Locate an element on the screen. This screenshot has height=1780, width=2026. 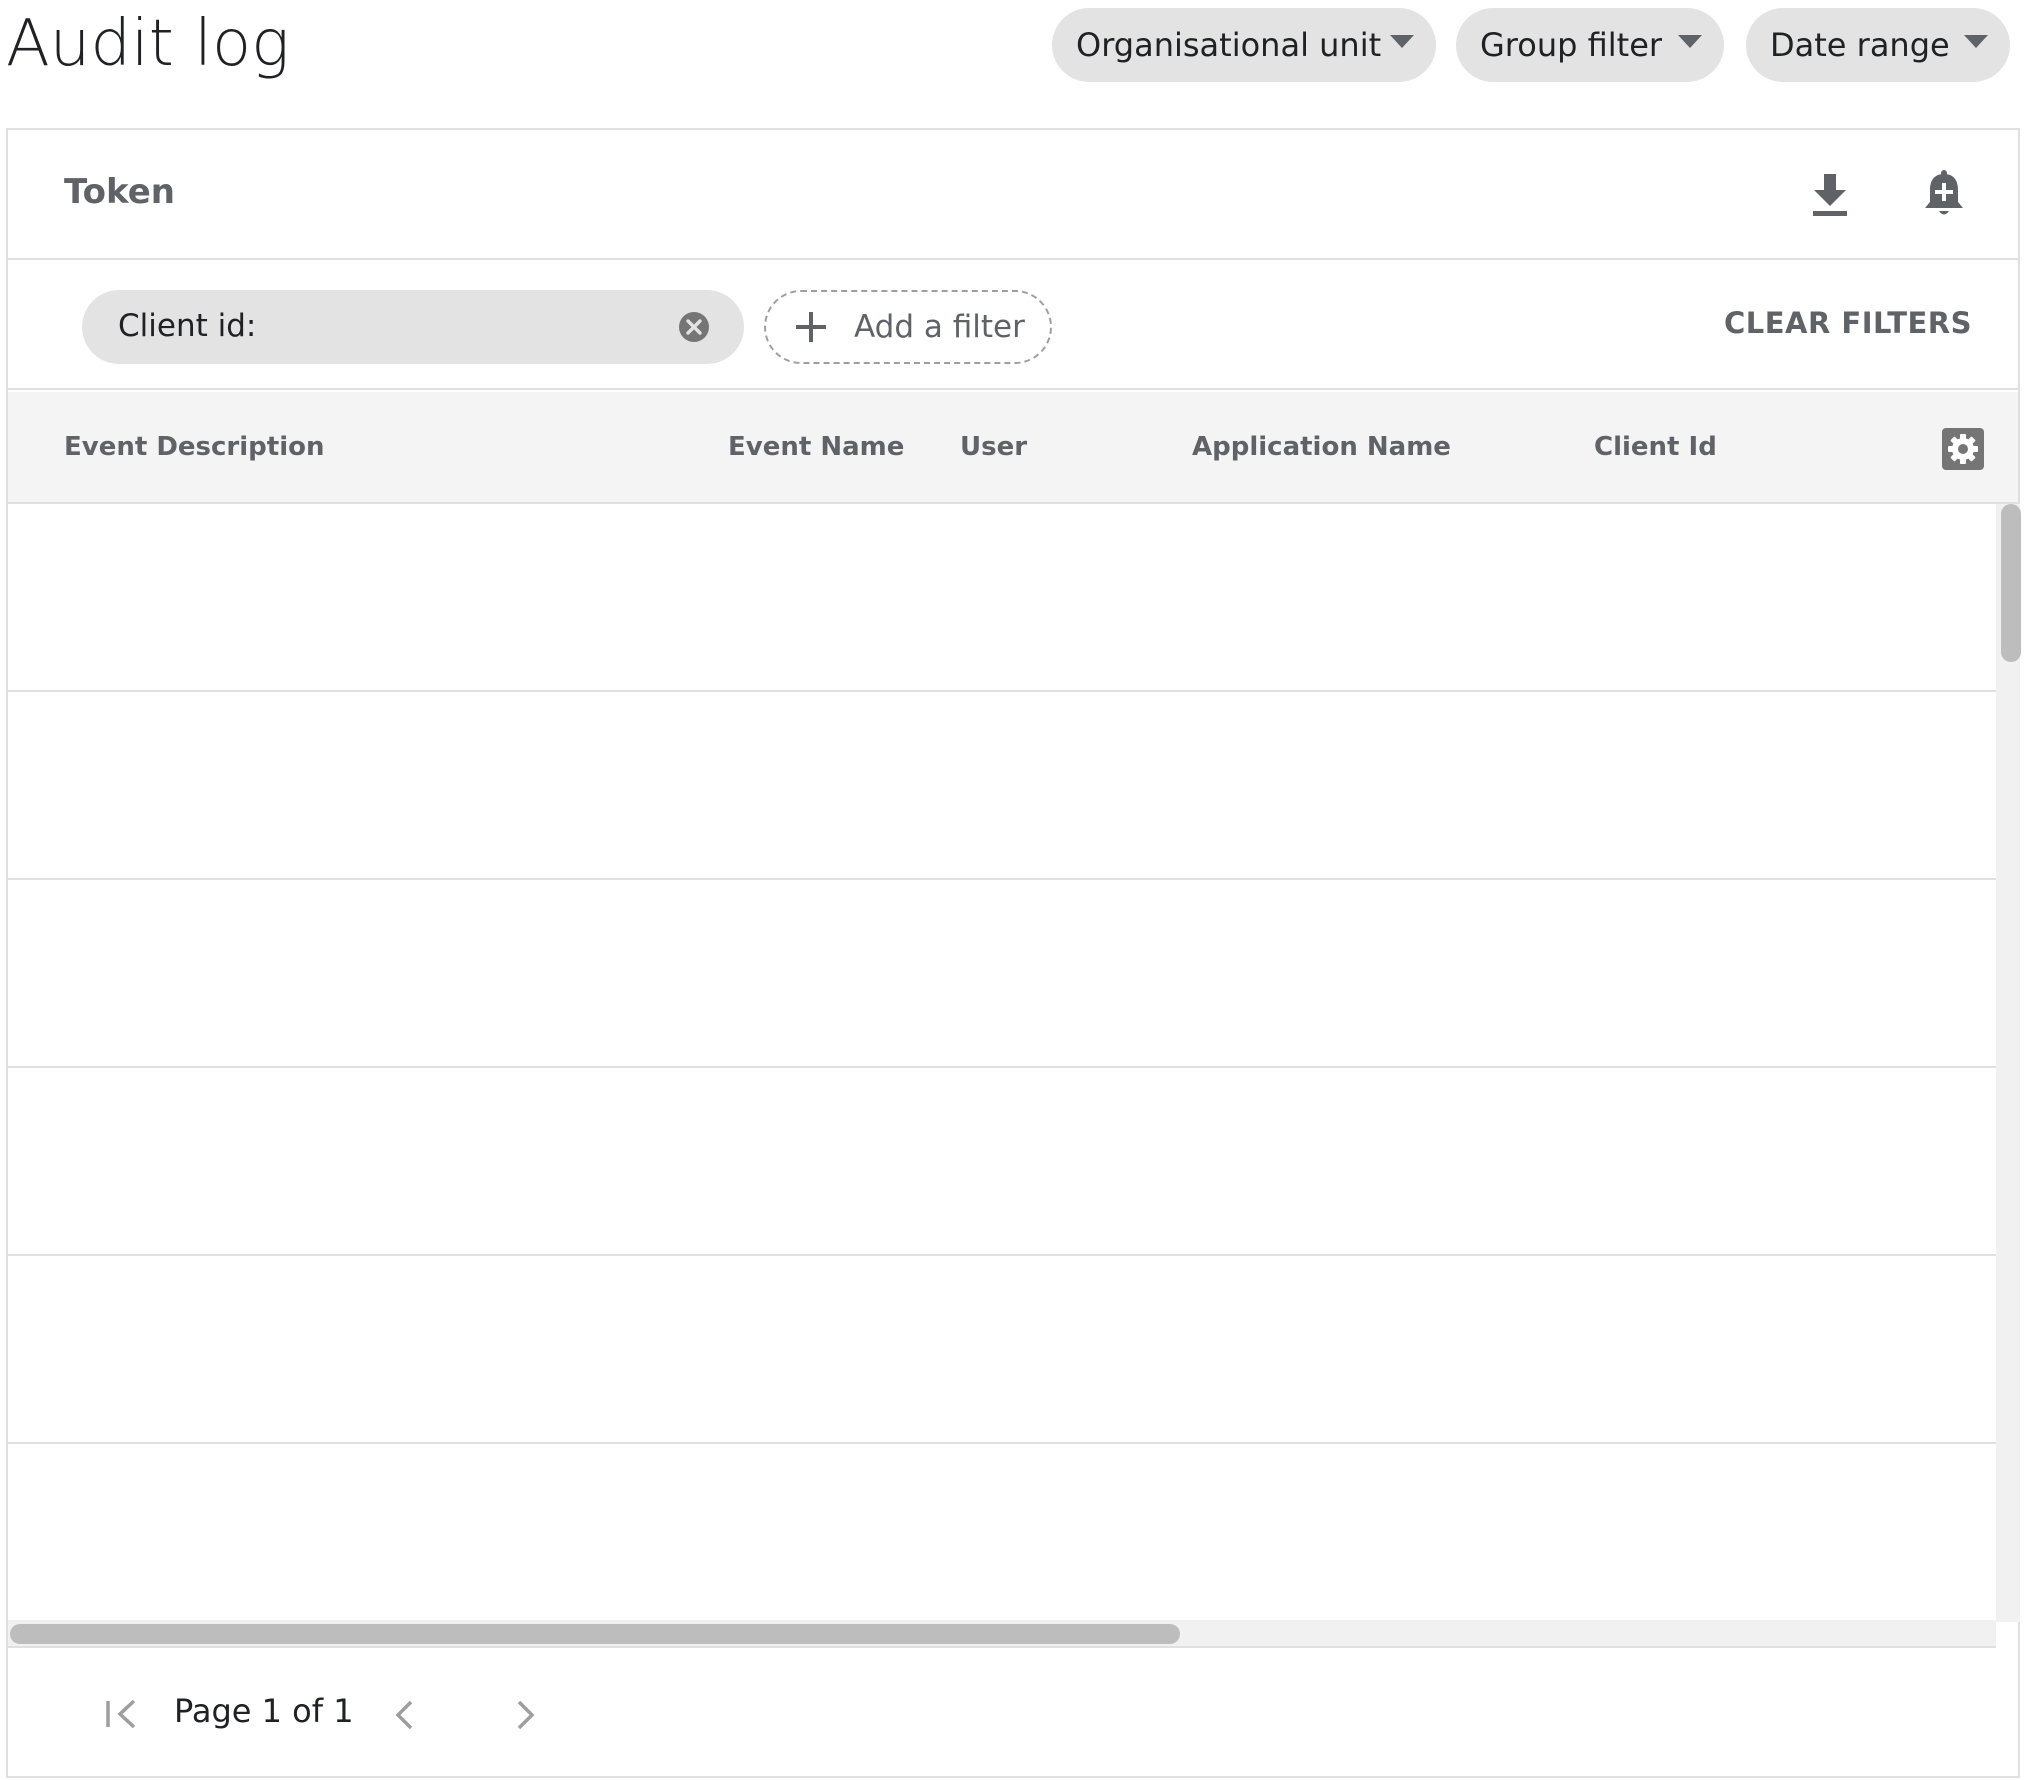
client-id-filter-label: Client id: is located at coordinates (187, 326).